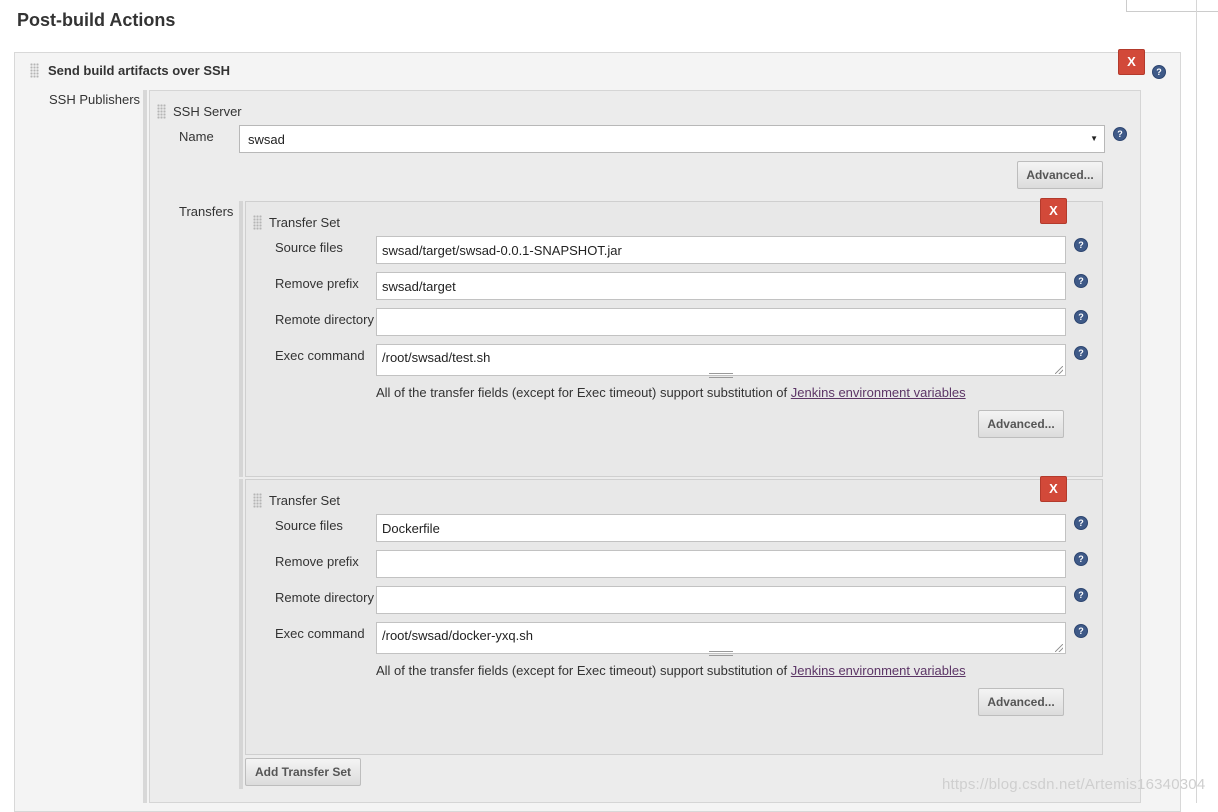  Describe the element at coordinates (1131, 62) in the screenshot. I see `delete-plugin-button: X` at that location.